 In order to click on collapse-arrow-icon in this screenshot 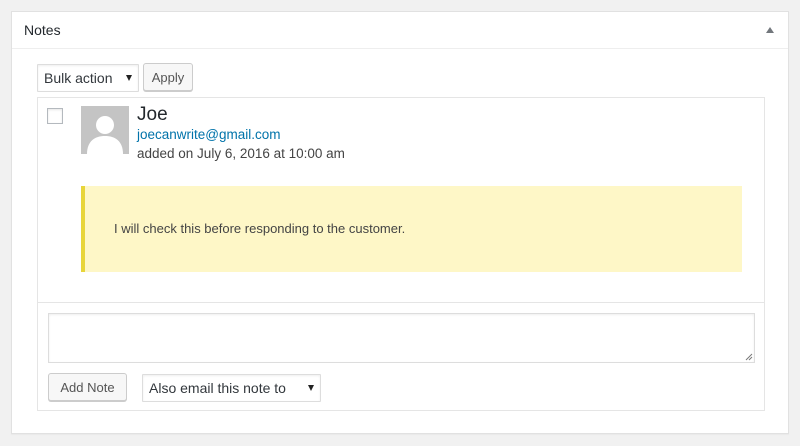, I will do `click(770, 30)`.